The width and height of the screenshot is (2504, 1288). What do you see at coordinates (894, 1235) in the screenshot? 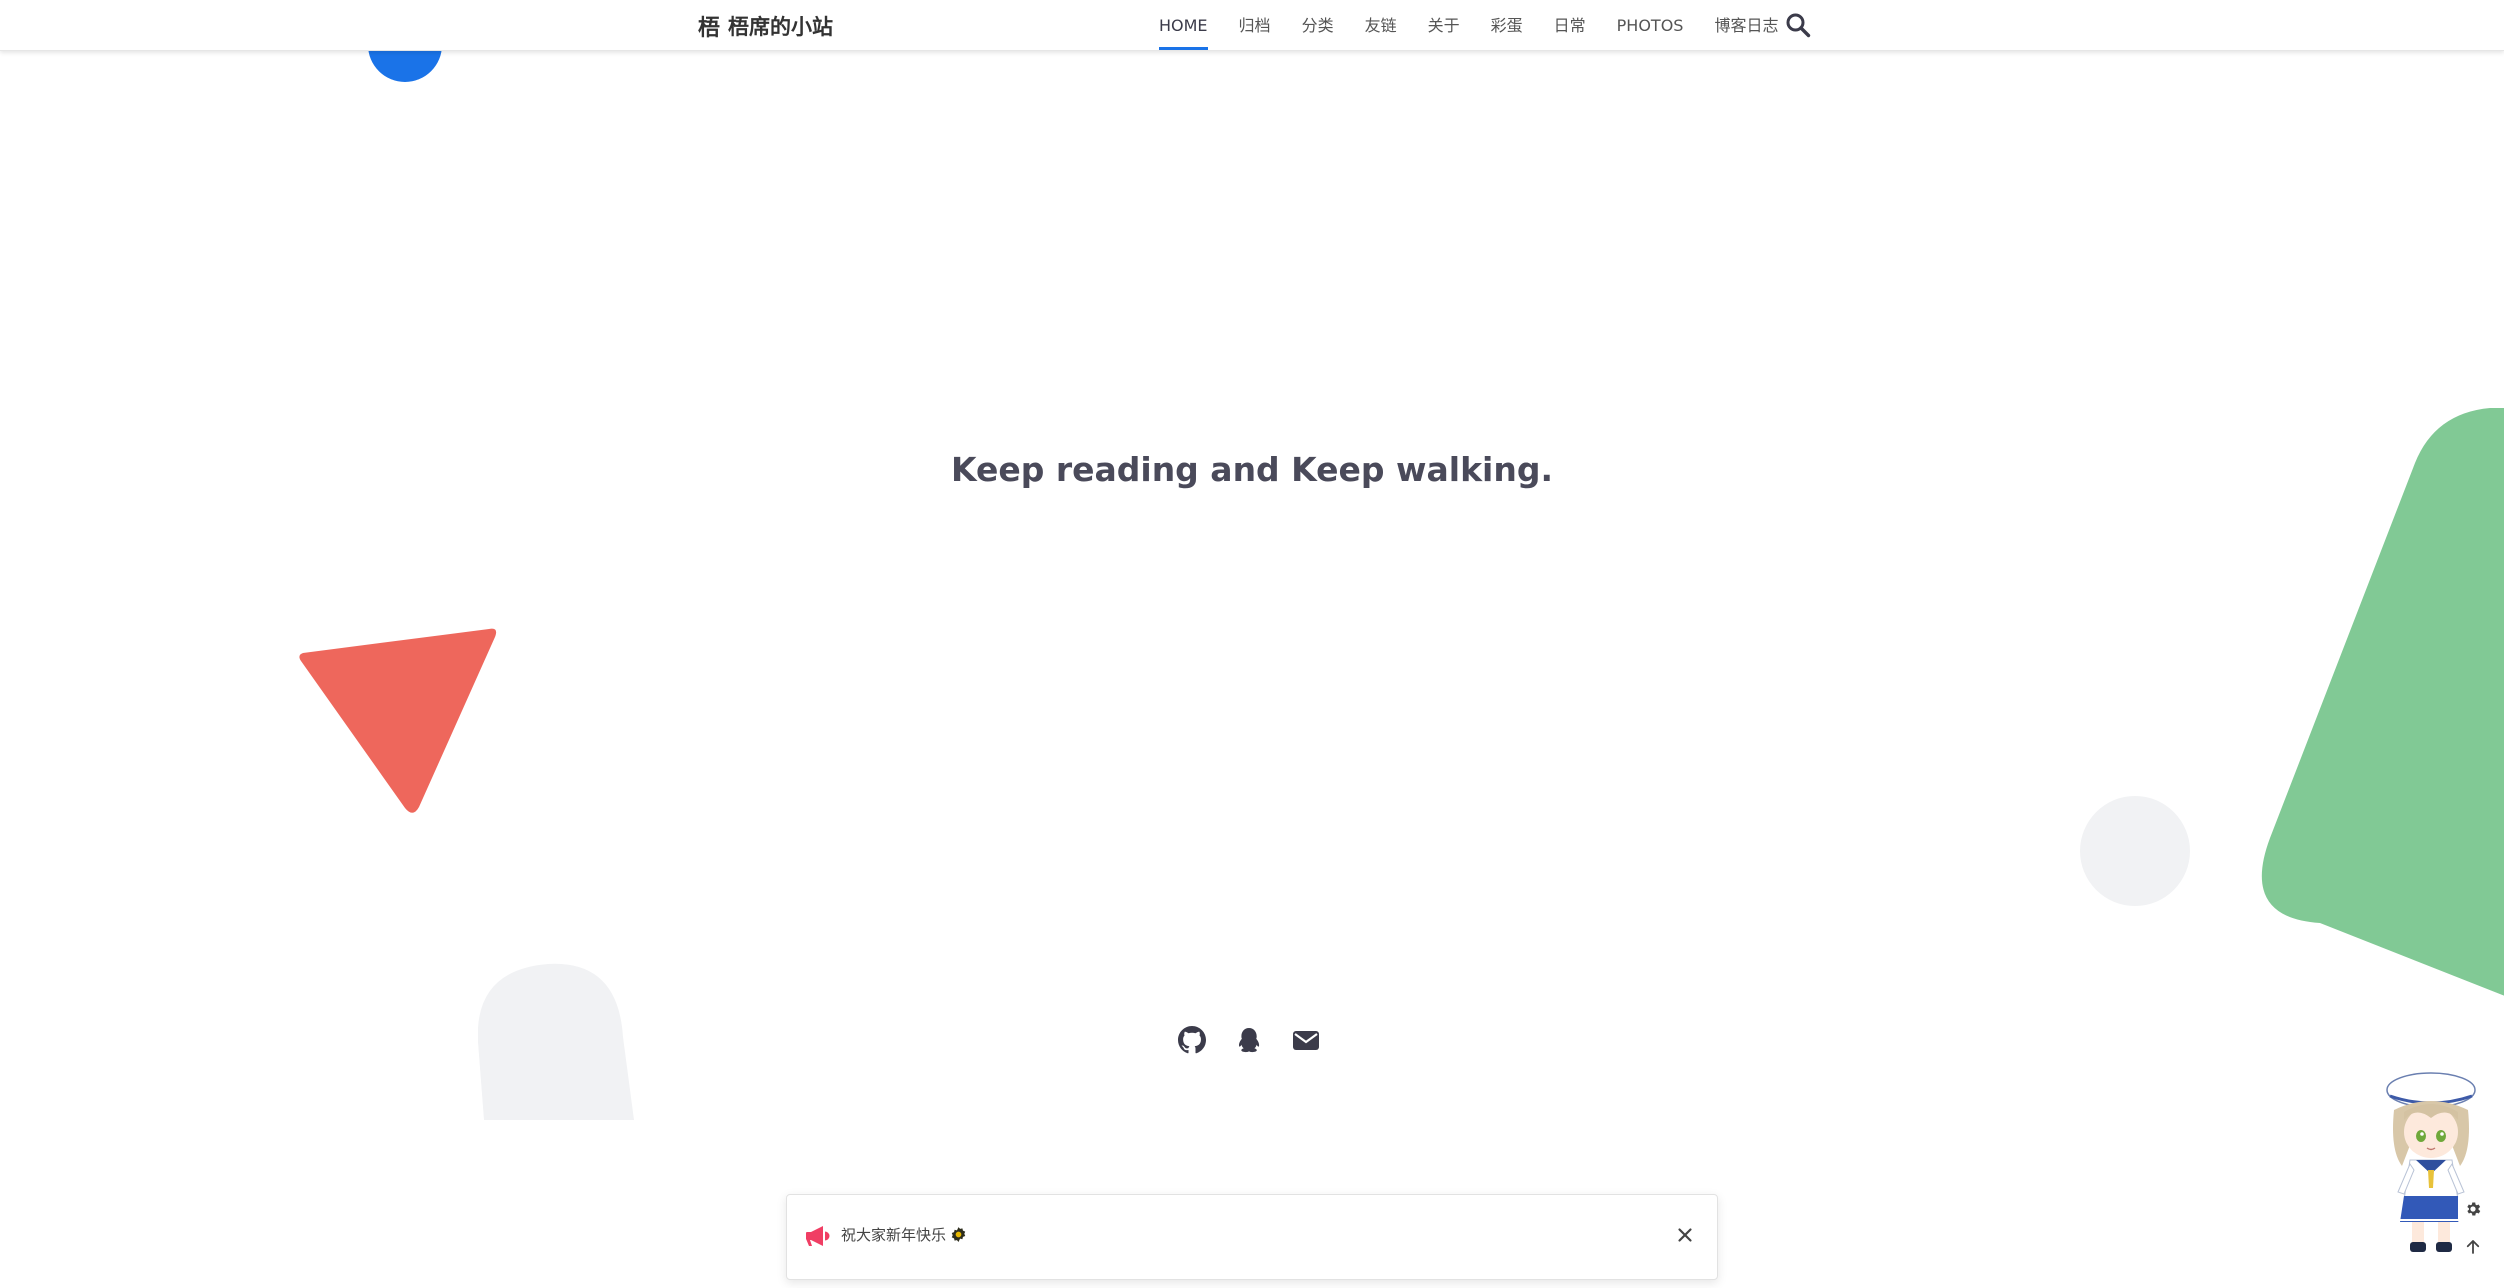
I see `notice-text: 祝大家新年快乐` at bounding box center [894, 1235].